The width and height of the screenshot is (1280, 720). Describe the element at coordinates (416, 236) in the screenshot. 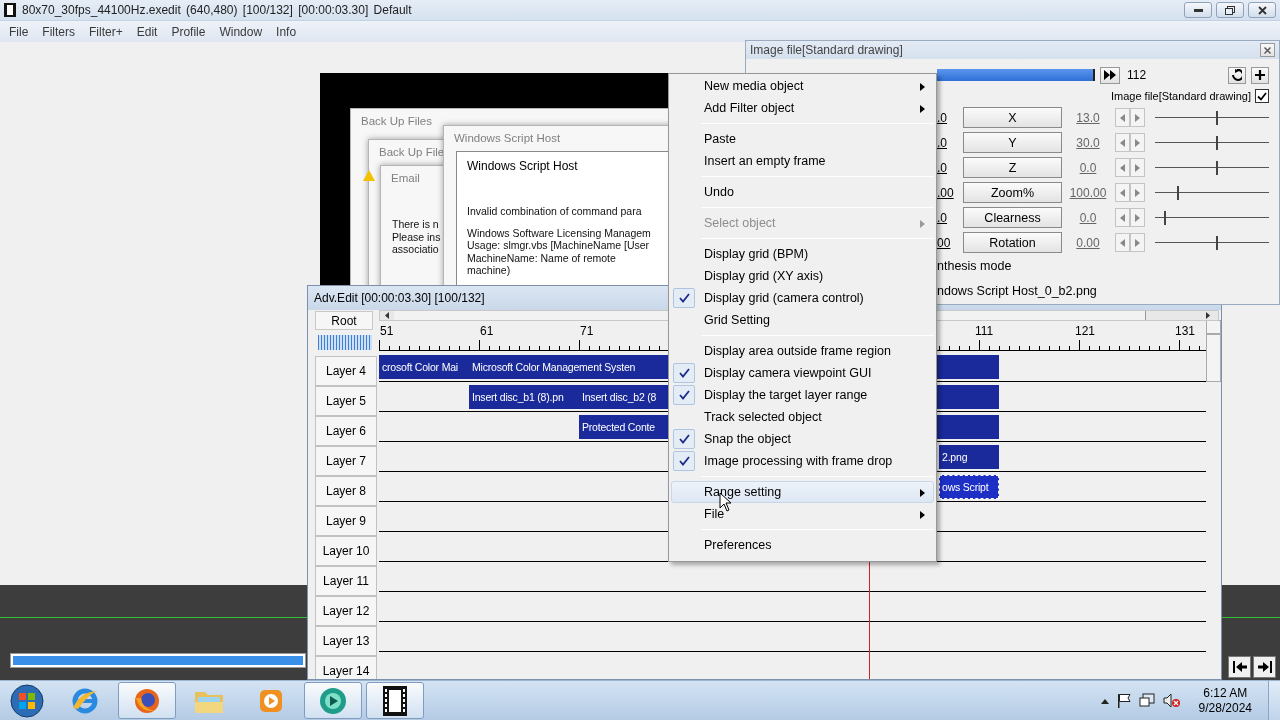

I see `dialog-text: Please ins` at that location.